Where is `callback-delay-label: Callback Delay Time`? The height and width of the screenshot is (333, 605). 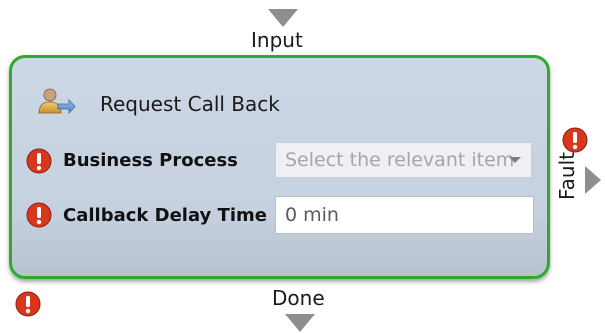
callback-delay-label: Callback Delay Time is located at coordinates (165, 215).